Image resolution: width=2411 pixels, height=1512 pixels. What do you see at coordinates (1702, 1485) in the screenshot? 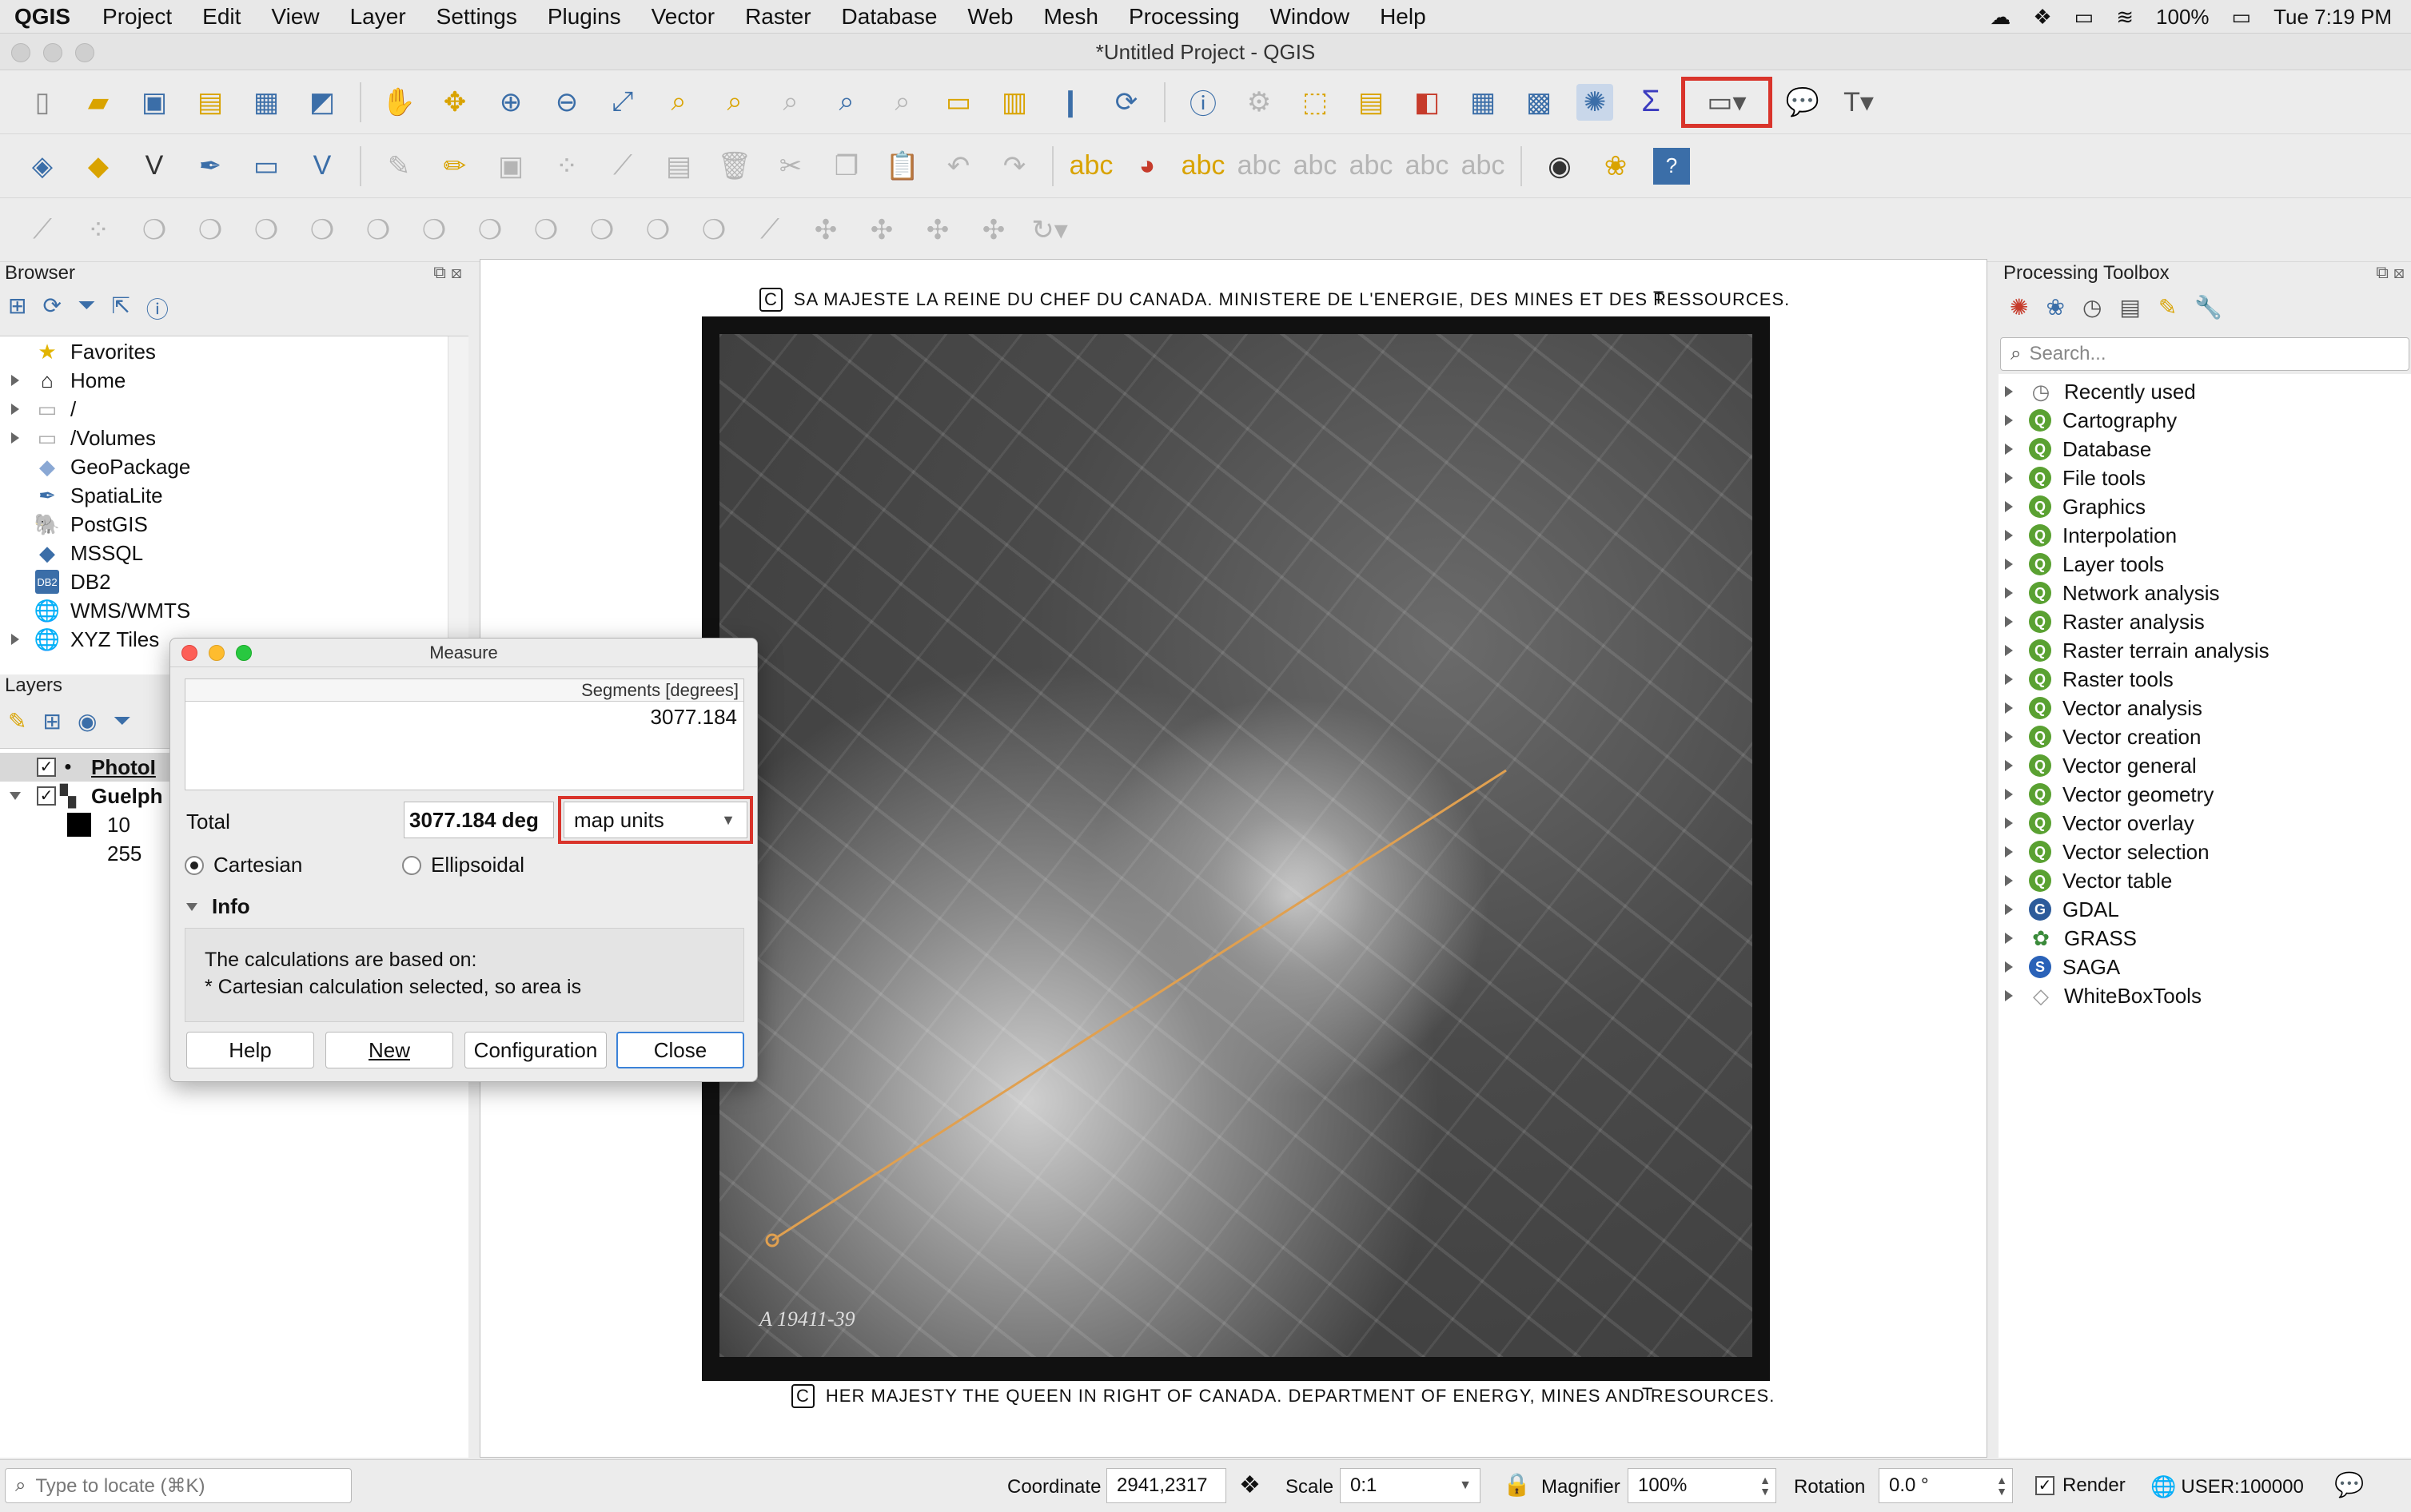
I see `magnifier-spinbox: 100% ▲ ▼` at bounding box center [1702, 1485].